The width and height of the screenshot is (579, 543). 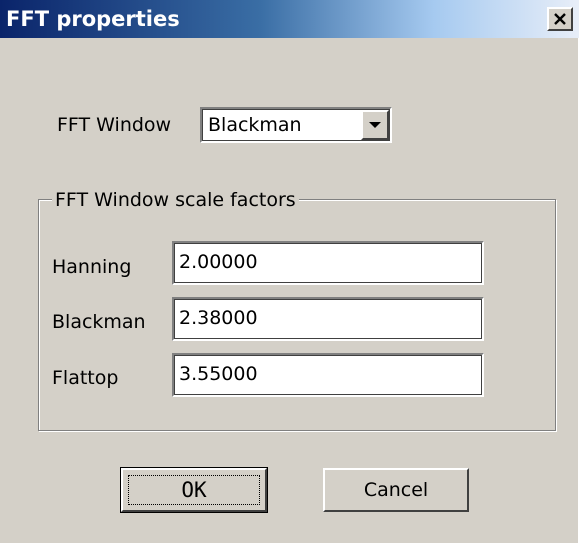 What do you see at coordinates (93, 19) in the screenshot?
I see `window-title: FFT properties` at bounding box center [93, 19].